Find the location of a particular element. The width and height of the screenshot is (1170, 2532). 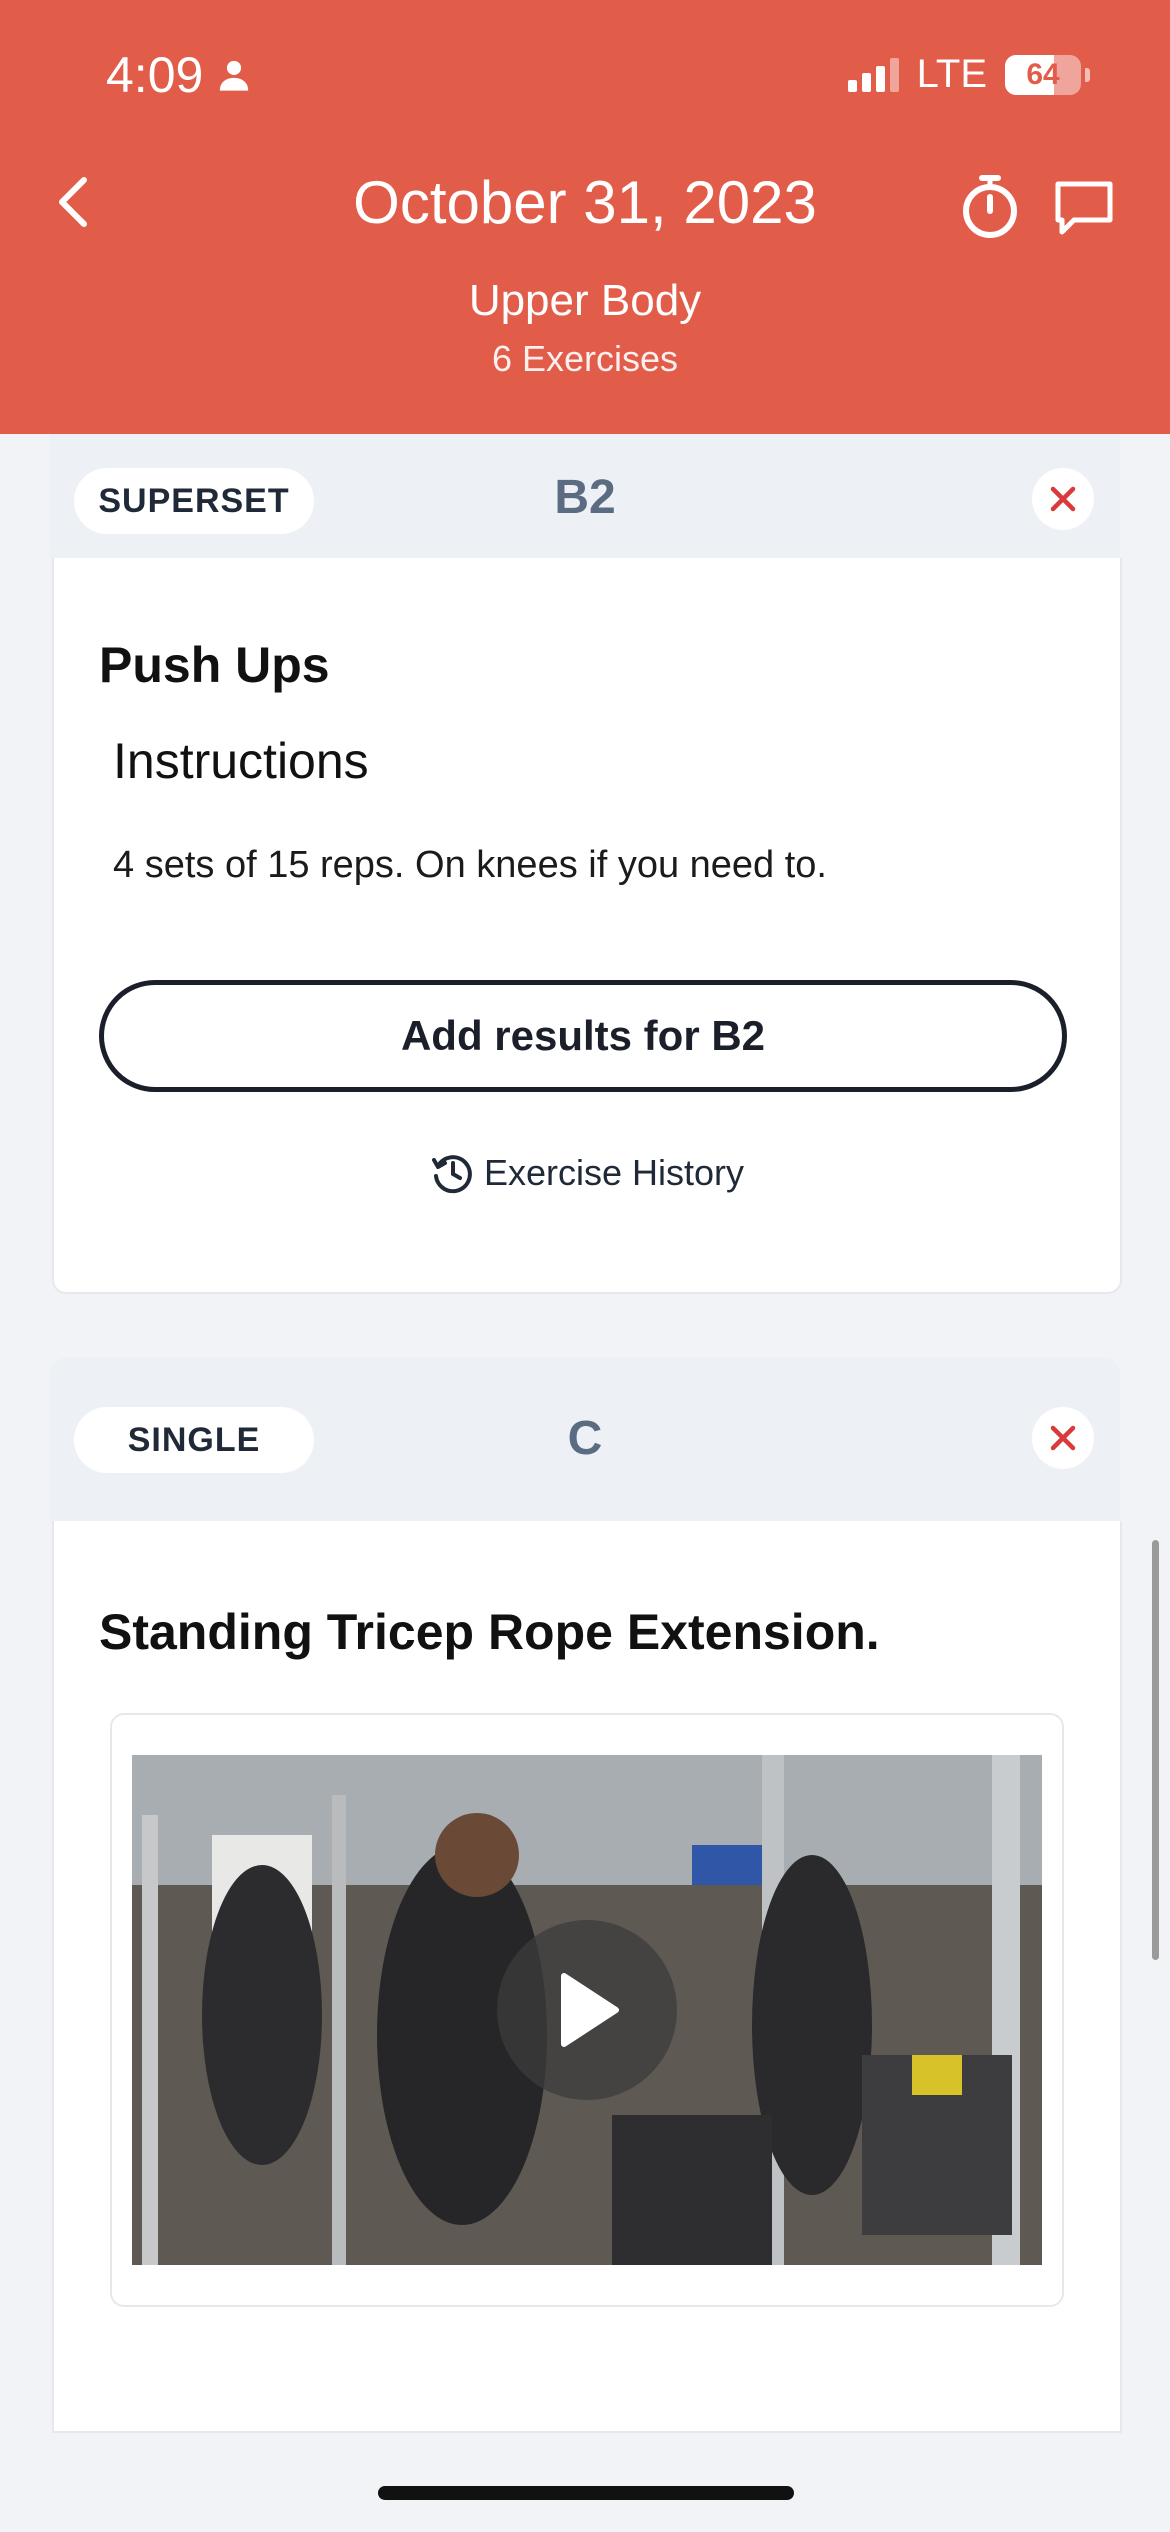

block-header-b2: SUPERSET B2 is located at coordinates (585, 496).